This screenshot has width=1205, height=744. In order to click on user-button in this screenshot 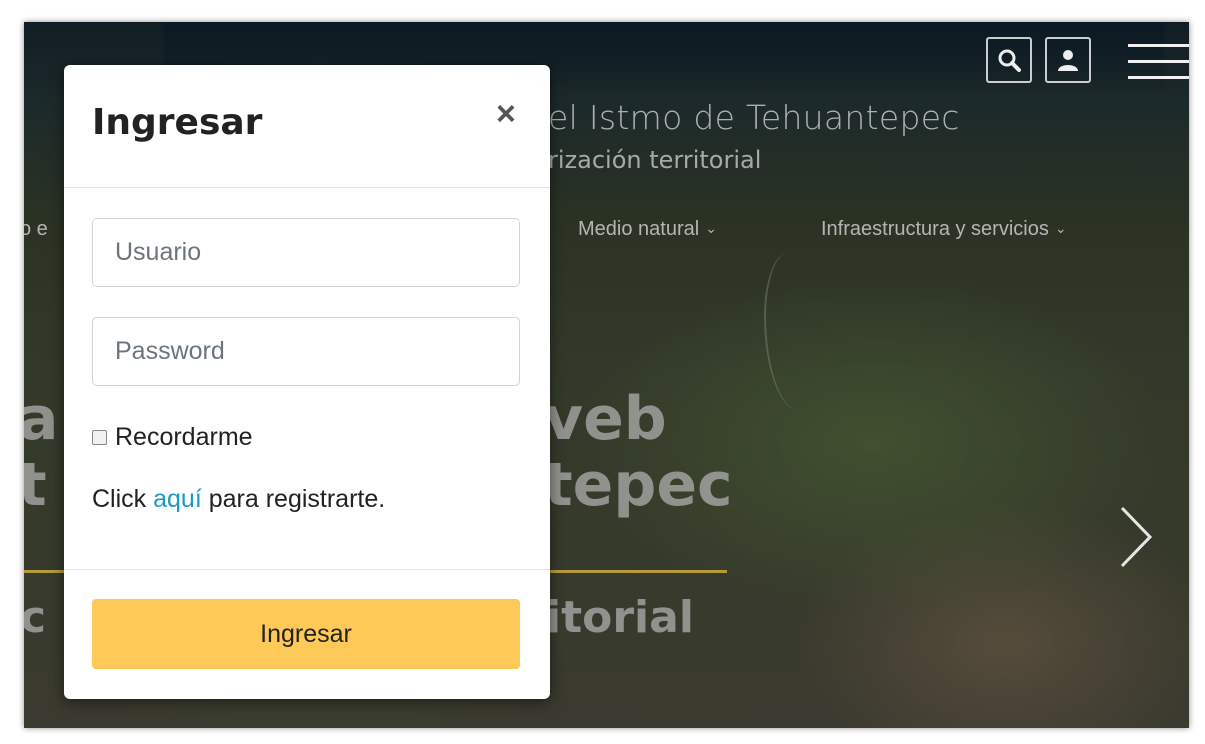, I will do `click(1068, 60)`.